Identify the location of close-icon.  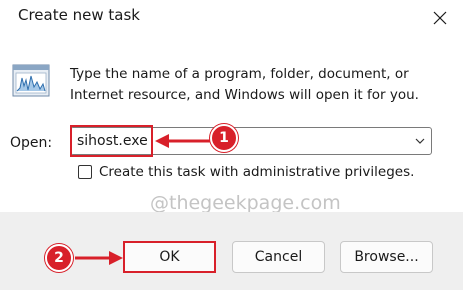
(440, 18).